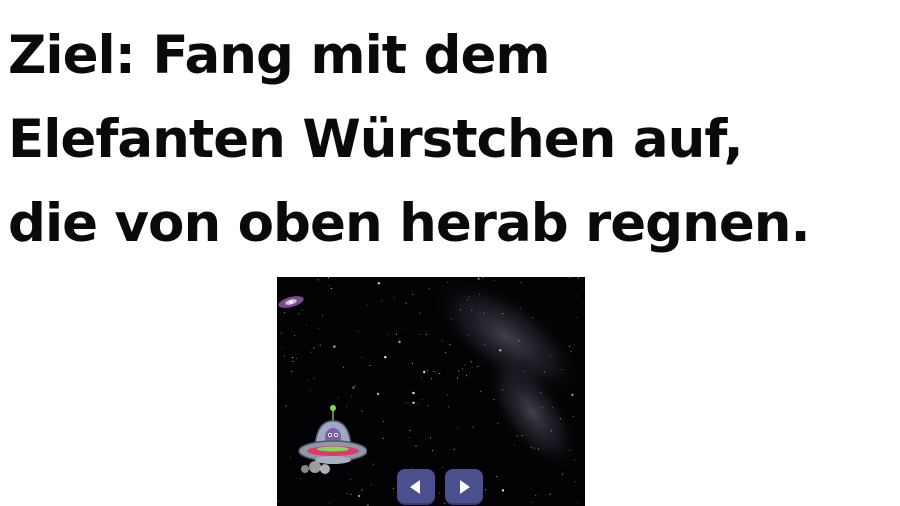 The image size is (900, 506). What do you see at coordinates (331, 443) in the screenshot?
I see `ufo-alien-sprite` at bounding box center [331, 443].